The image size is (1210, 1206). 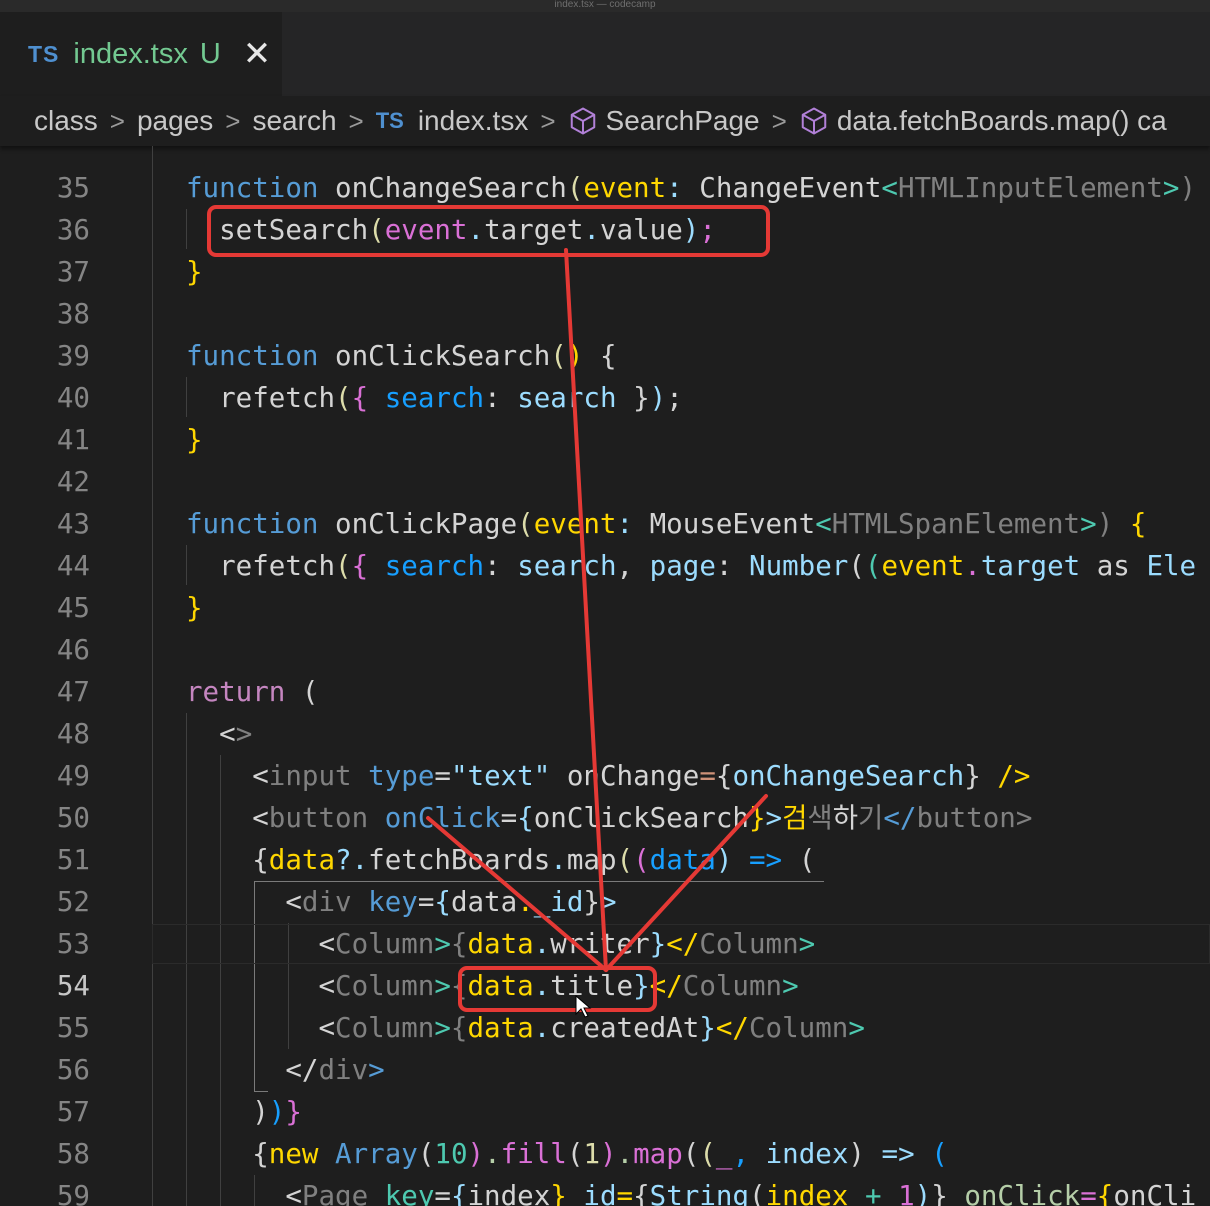 I want to click on code-line: 48 return (, so click(x=605, y=710).